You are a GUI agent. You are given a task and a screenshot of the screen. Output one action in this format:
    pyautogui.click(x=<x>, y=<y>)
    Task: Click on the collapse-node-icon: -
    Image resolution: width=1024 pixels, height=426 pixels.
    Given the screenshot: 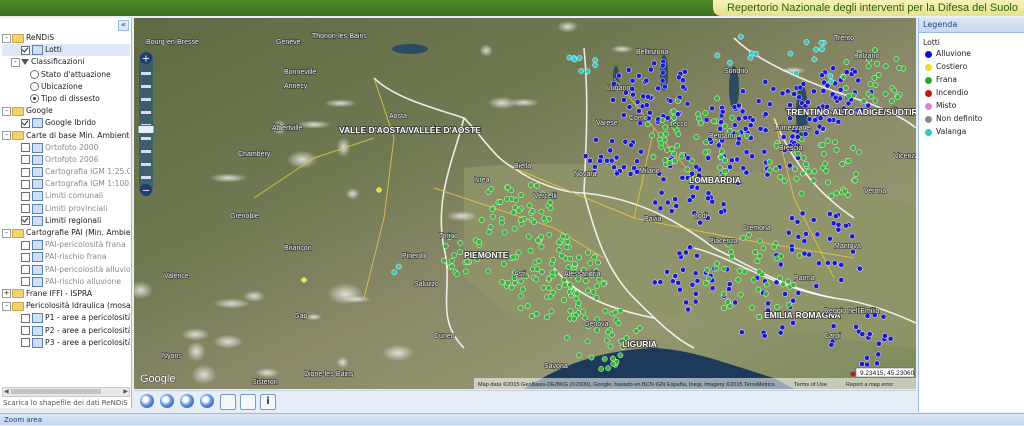 What is the action you would take?
    pyautogui.click(x=6, y=111)
    